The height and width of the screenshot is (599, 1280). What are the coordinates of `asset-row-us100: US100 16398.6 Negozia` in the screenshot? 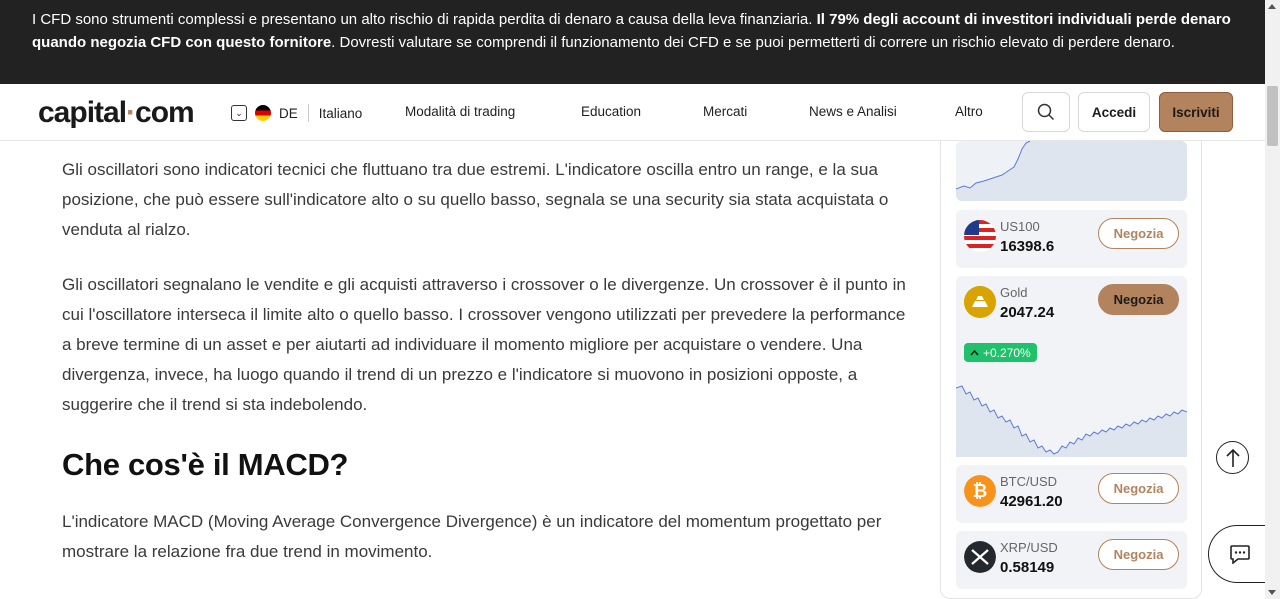 It's located at (1071, 239).